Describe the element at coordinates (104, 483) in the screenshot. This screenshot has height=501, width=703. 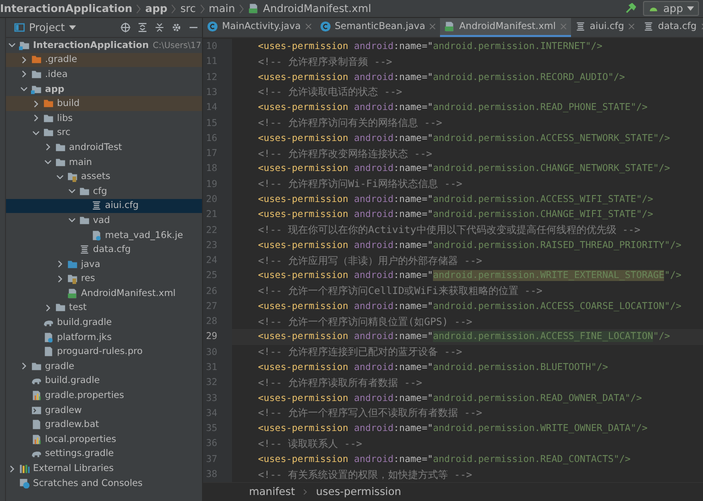
I see `tree-item: Scratches and Consoles` at that location.